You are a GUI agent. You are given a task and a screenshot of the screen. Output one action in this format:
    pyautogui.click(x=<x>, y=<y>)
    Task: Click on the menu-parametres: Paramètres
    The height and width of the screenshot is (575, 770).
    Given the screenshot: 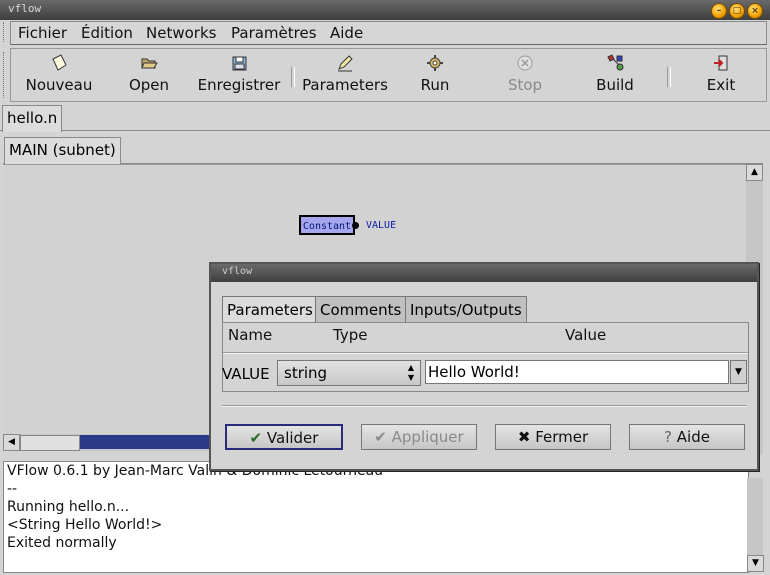 What is the action you would take?
    pyautogui.click(x=274, y=33)
    